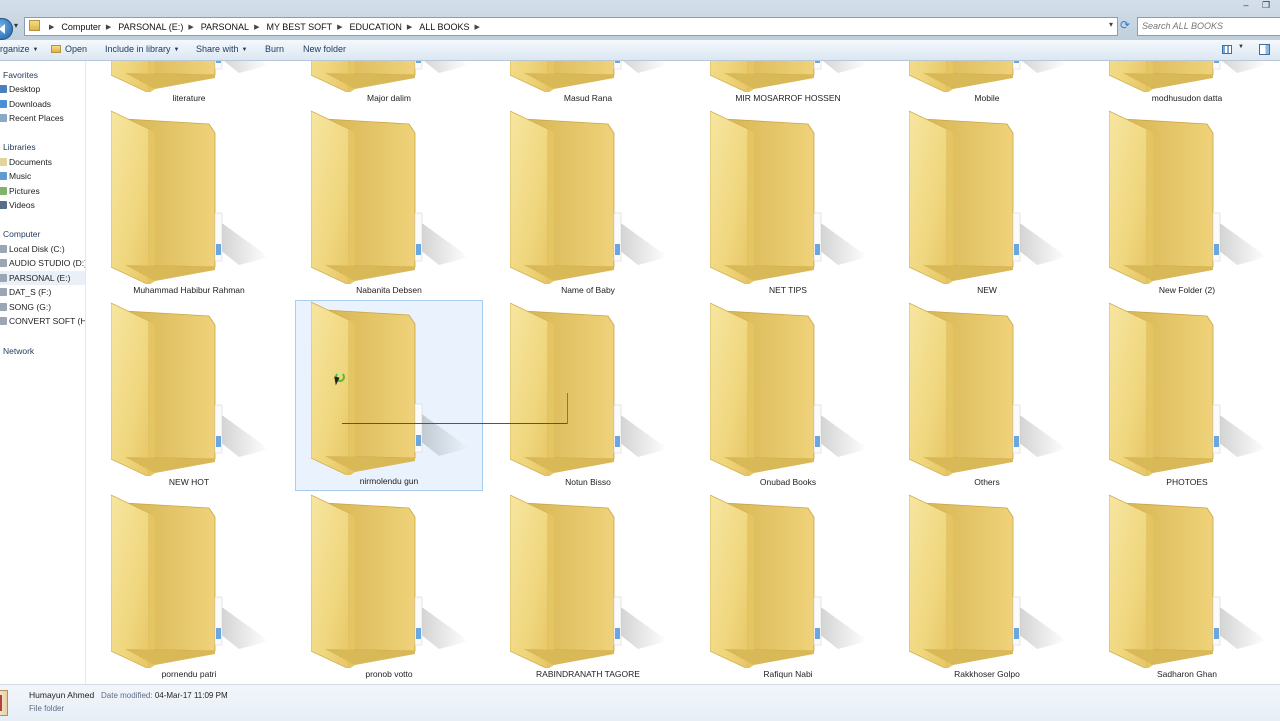  What do you see at coordinates (567, 408) in the screenshot?
I see `drag-guide-tick` at bounding box center [567, 408].